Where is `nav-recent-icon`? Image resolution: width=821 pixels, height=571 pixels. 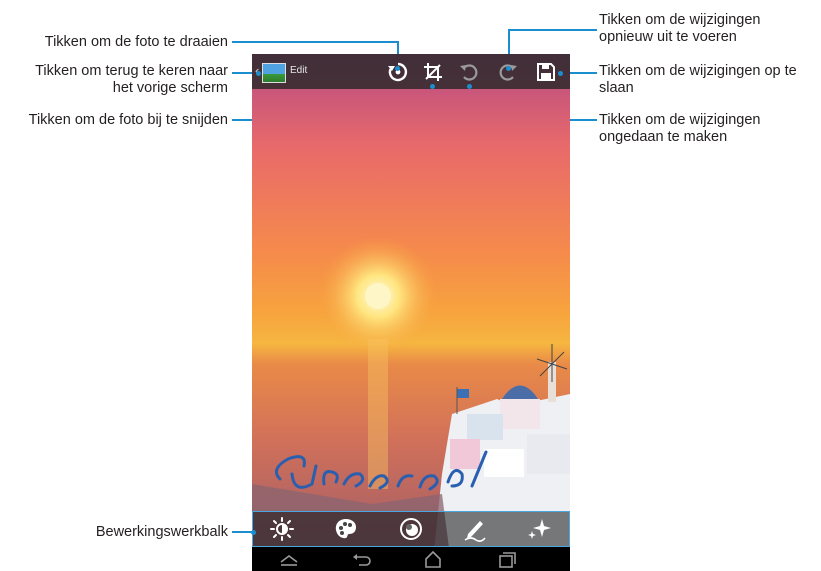 nav-recent-icon is located at coordinates (507, 559).